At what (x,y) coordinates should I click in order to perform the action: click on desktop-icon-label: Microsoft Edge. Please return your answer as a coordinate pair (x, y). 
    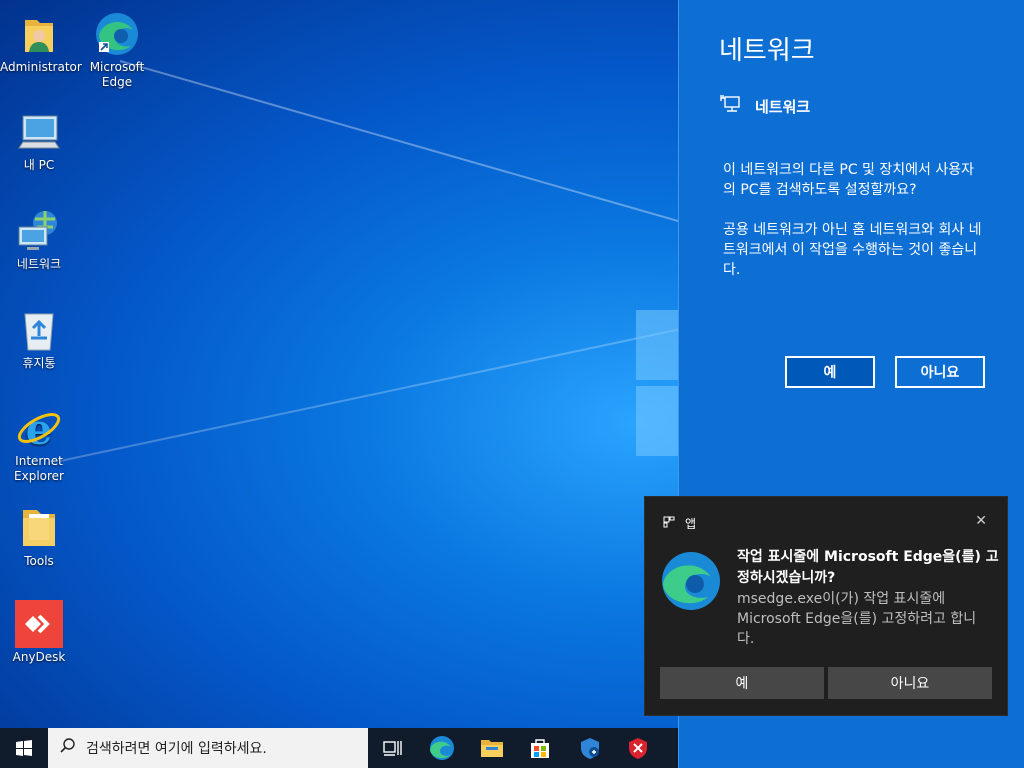
    Looking at the image, I should click on (117, 74).